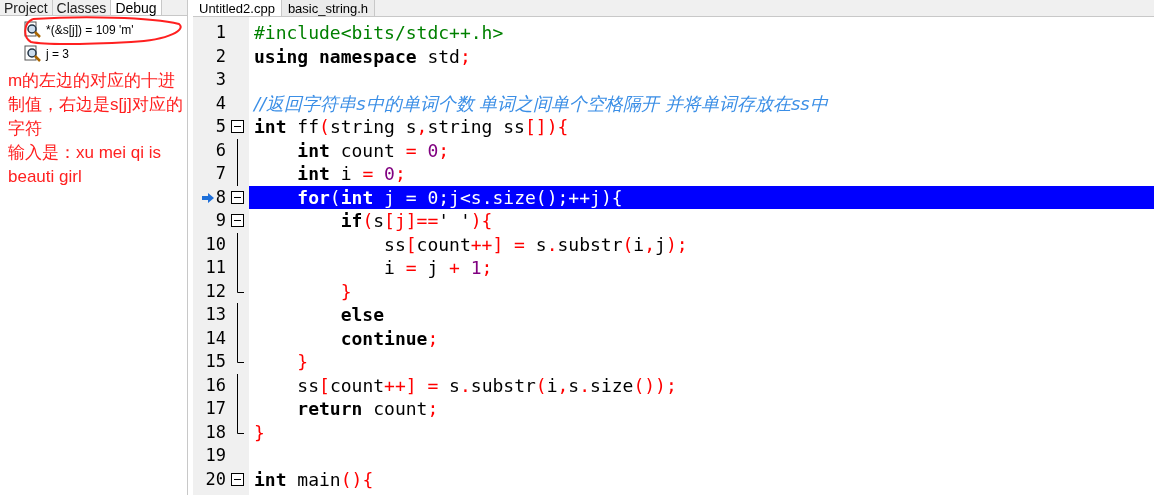 This screenshot has height=495, width=1154. What do you see at coordinates (314, 479) in the screenshot?
I see `code-line: int main(){` at bounding box center [314, 479].